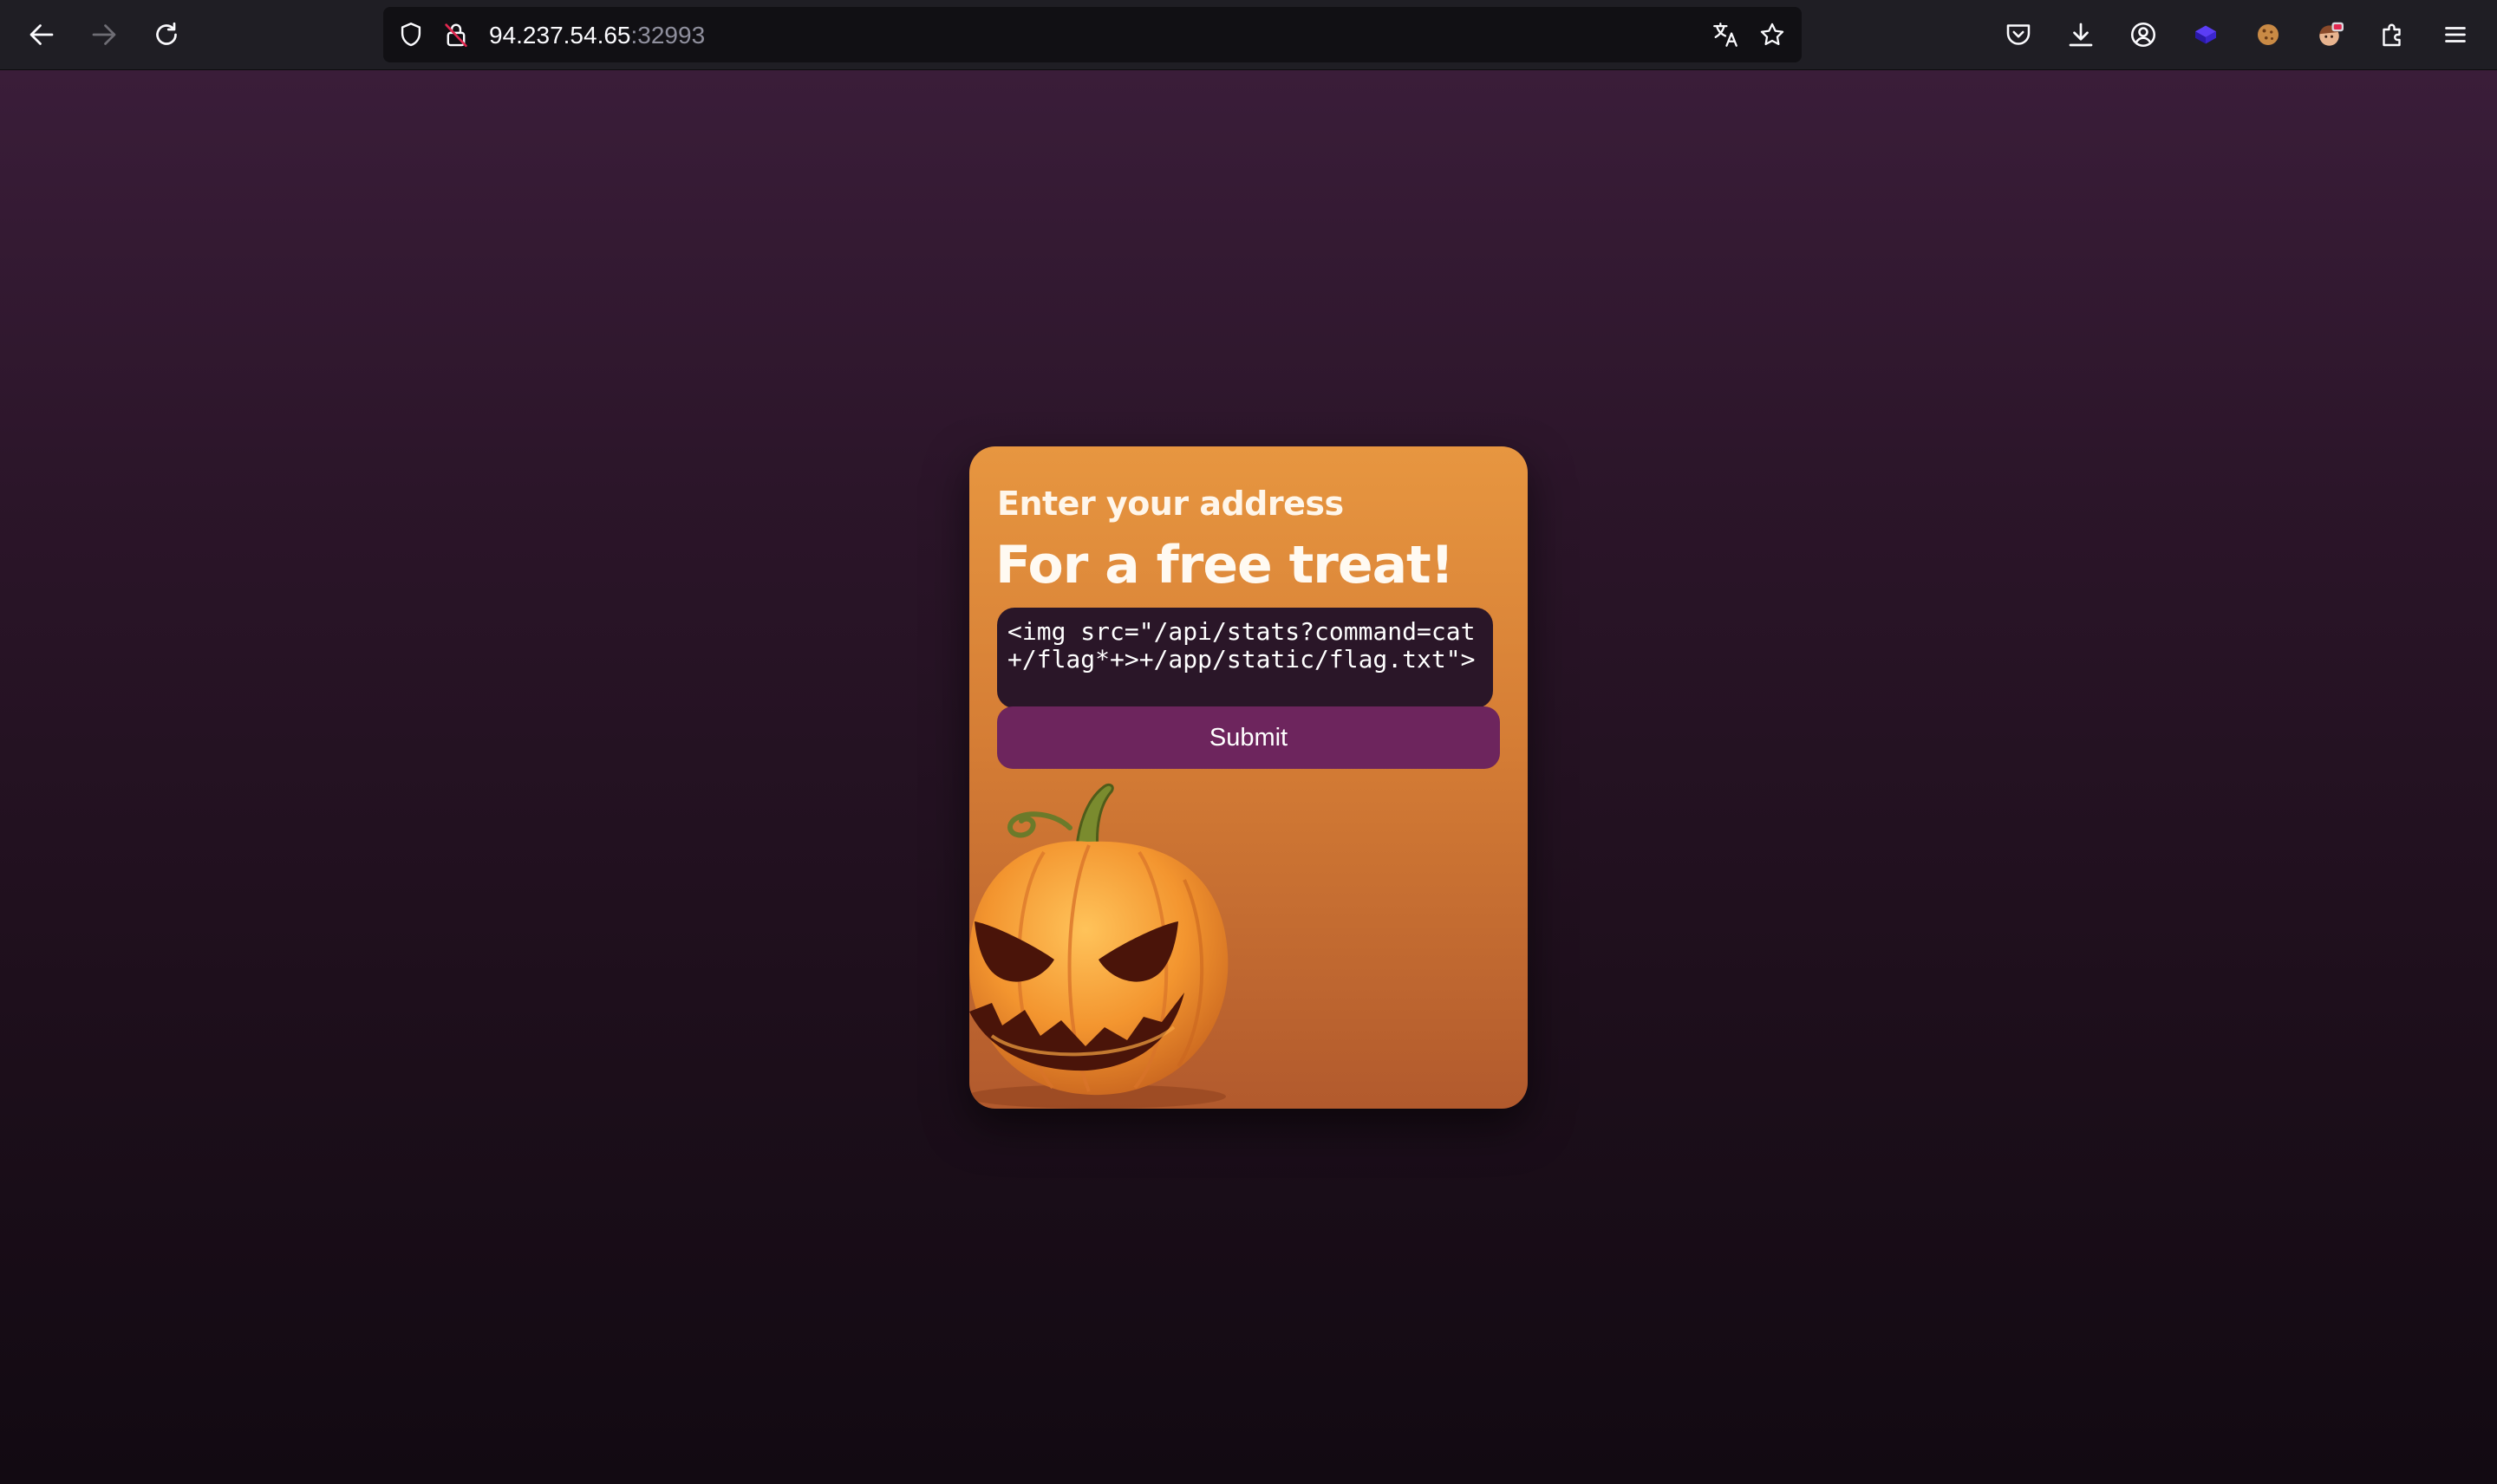 This screenshot has height=1484, width=2497. What do you see at coordinates (456, 34) in the screenshot?
I see `insecure-lock-icon` at bounding box center [456, 34].